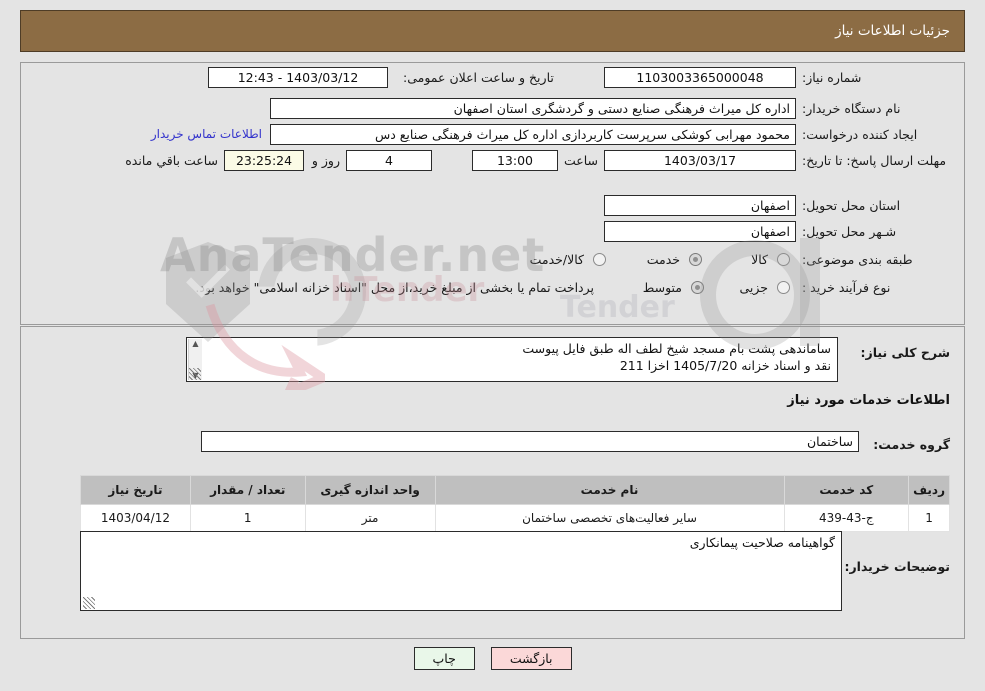  I want to click on general-desc-resize-grip, so click(195, 374).